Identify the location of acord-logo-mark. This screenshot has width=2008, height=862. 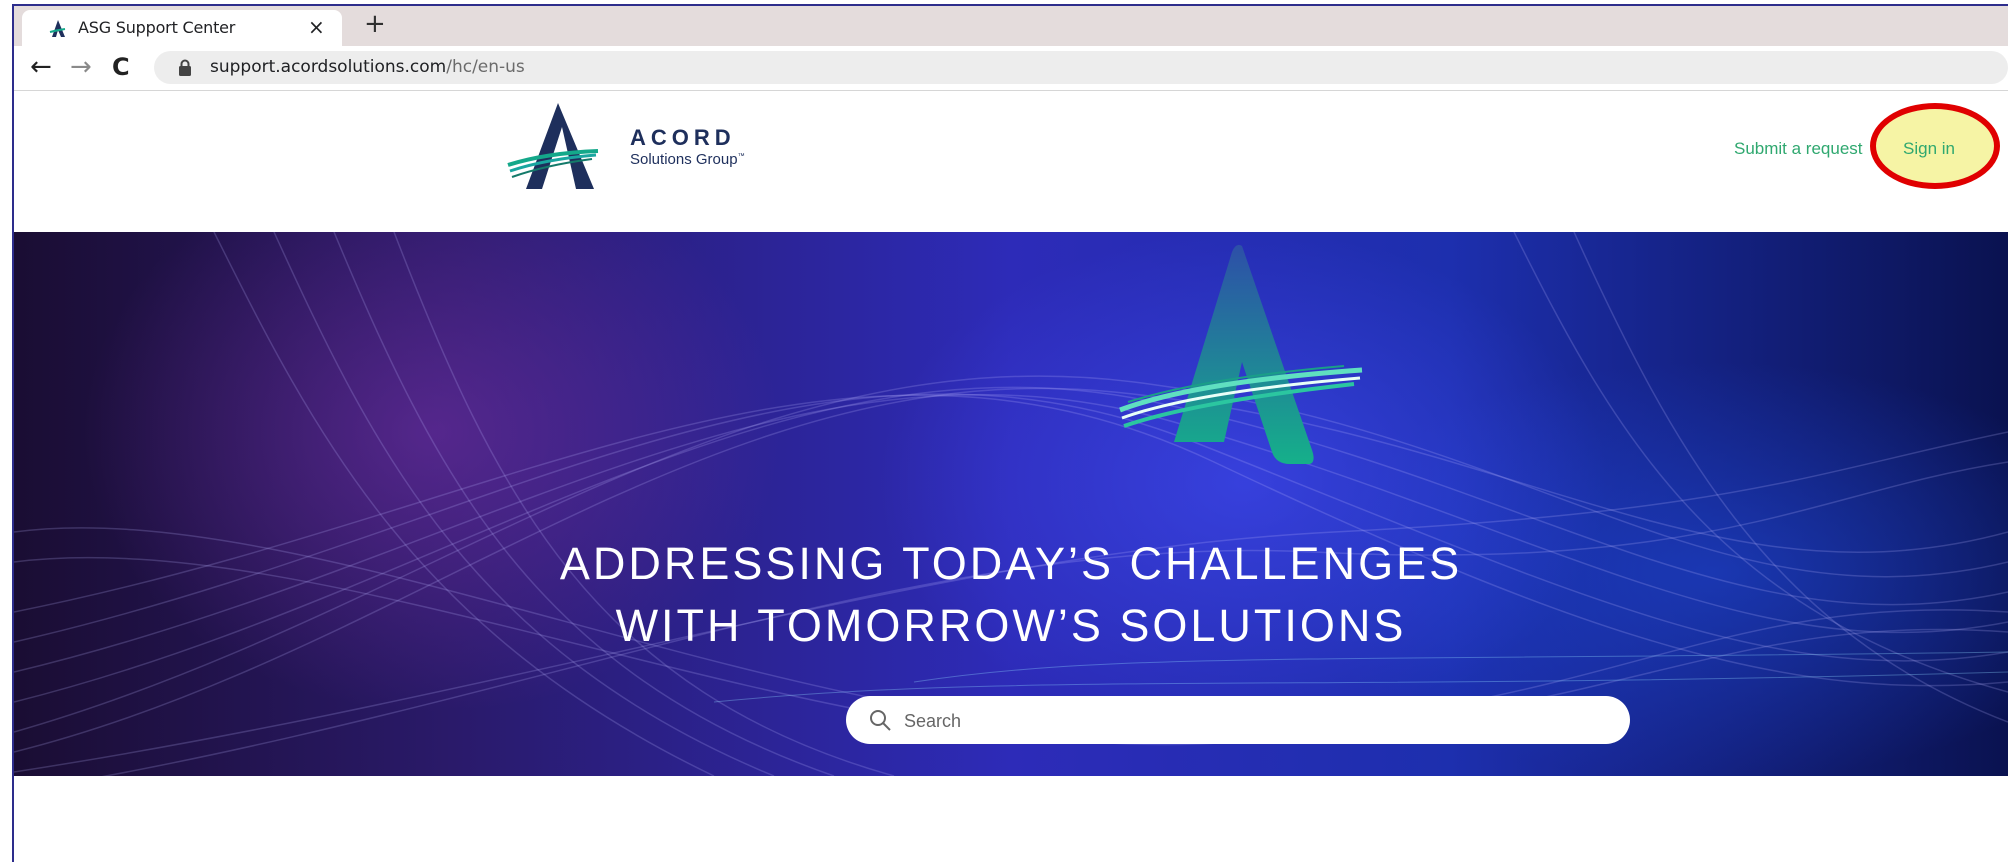
(553, 146).